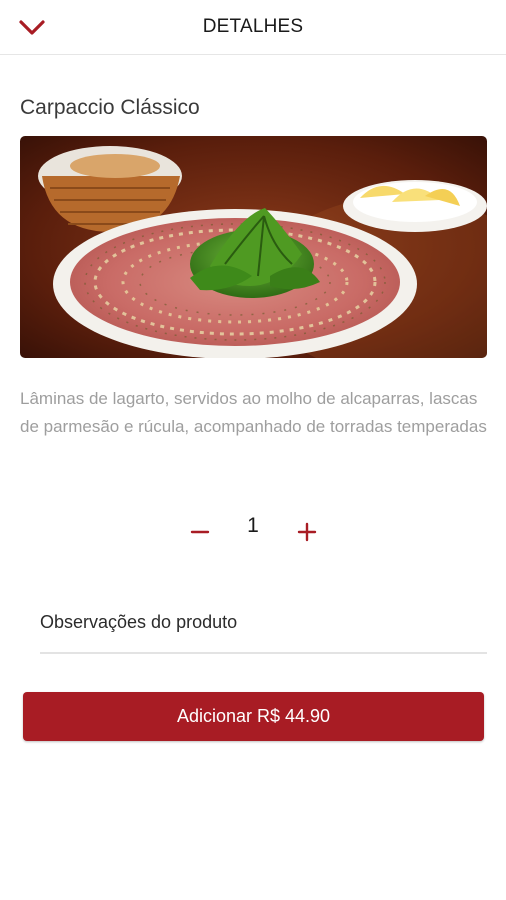 The image size is (506, 900). I want to click on minus-icon, so click(200, 532).